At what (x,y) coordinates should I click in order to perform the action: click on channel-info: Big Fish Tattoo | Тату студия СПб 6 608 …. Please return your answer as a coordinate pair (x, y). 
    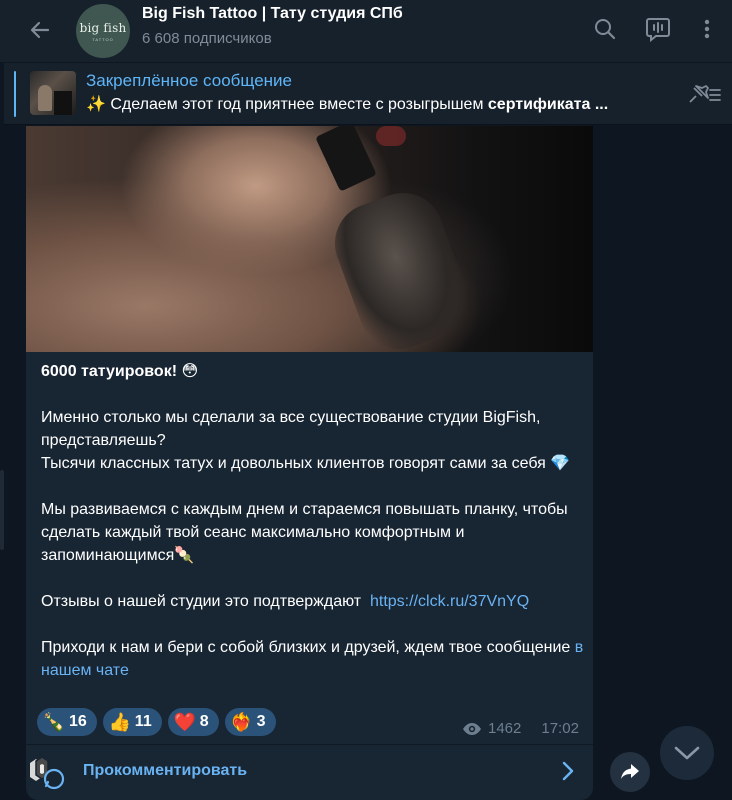
    Looking at the image, I should click on (272, 26).